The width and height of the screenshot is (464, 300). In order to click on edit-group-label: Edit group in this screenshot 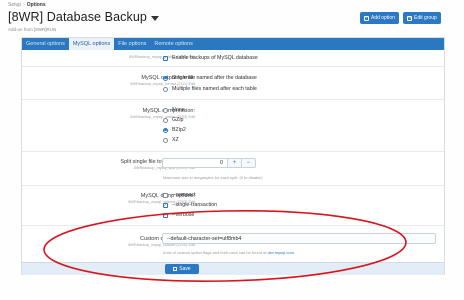, I will do `click(425, 18)`.